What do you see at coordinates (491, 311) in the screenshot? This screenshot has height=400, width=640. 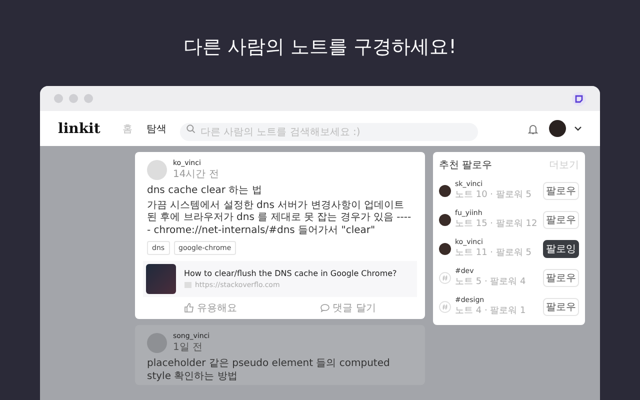 I see `follow-stats: 노트 4 · 팔로워 1` at bounding box center [491, 311].